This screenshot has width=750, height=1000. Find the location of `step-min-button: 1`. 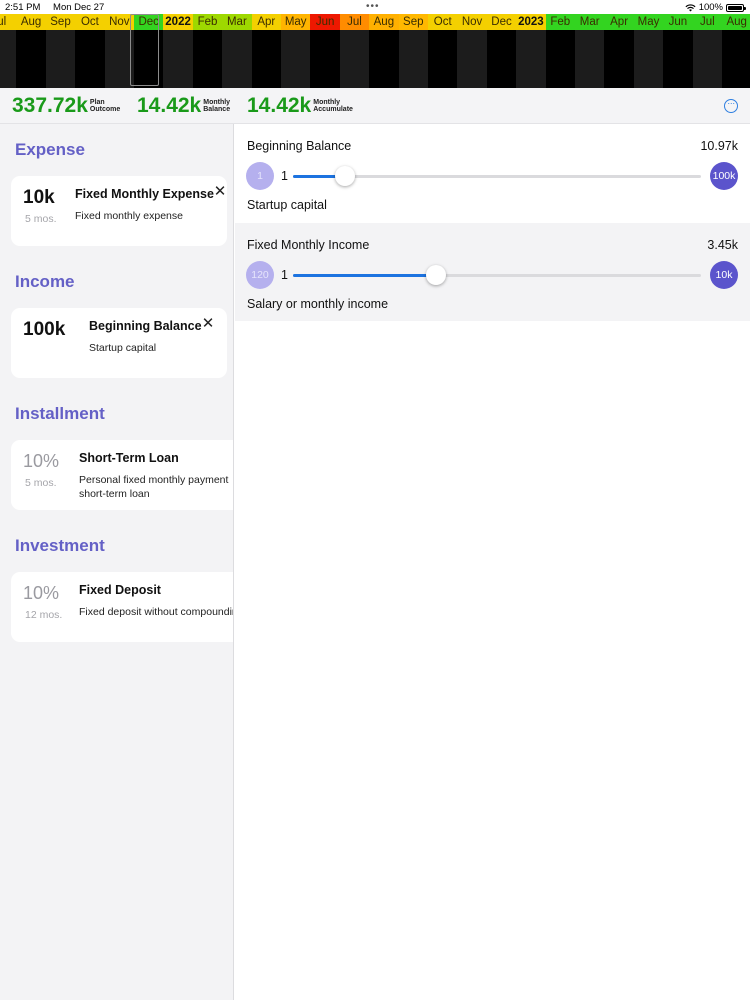

step-min-button: 1 is located at coordinates (260, 176).